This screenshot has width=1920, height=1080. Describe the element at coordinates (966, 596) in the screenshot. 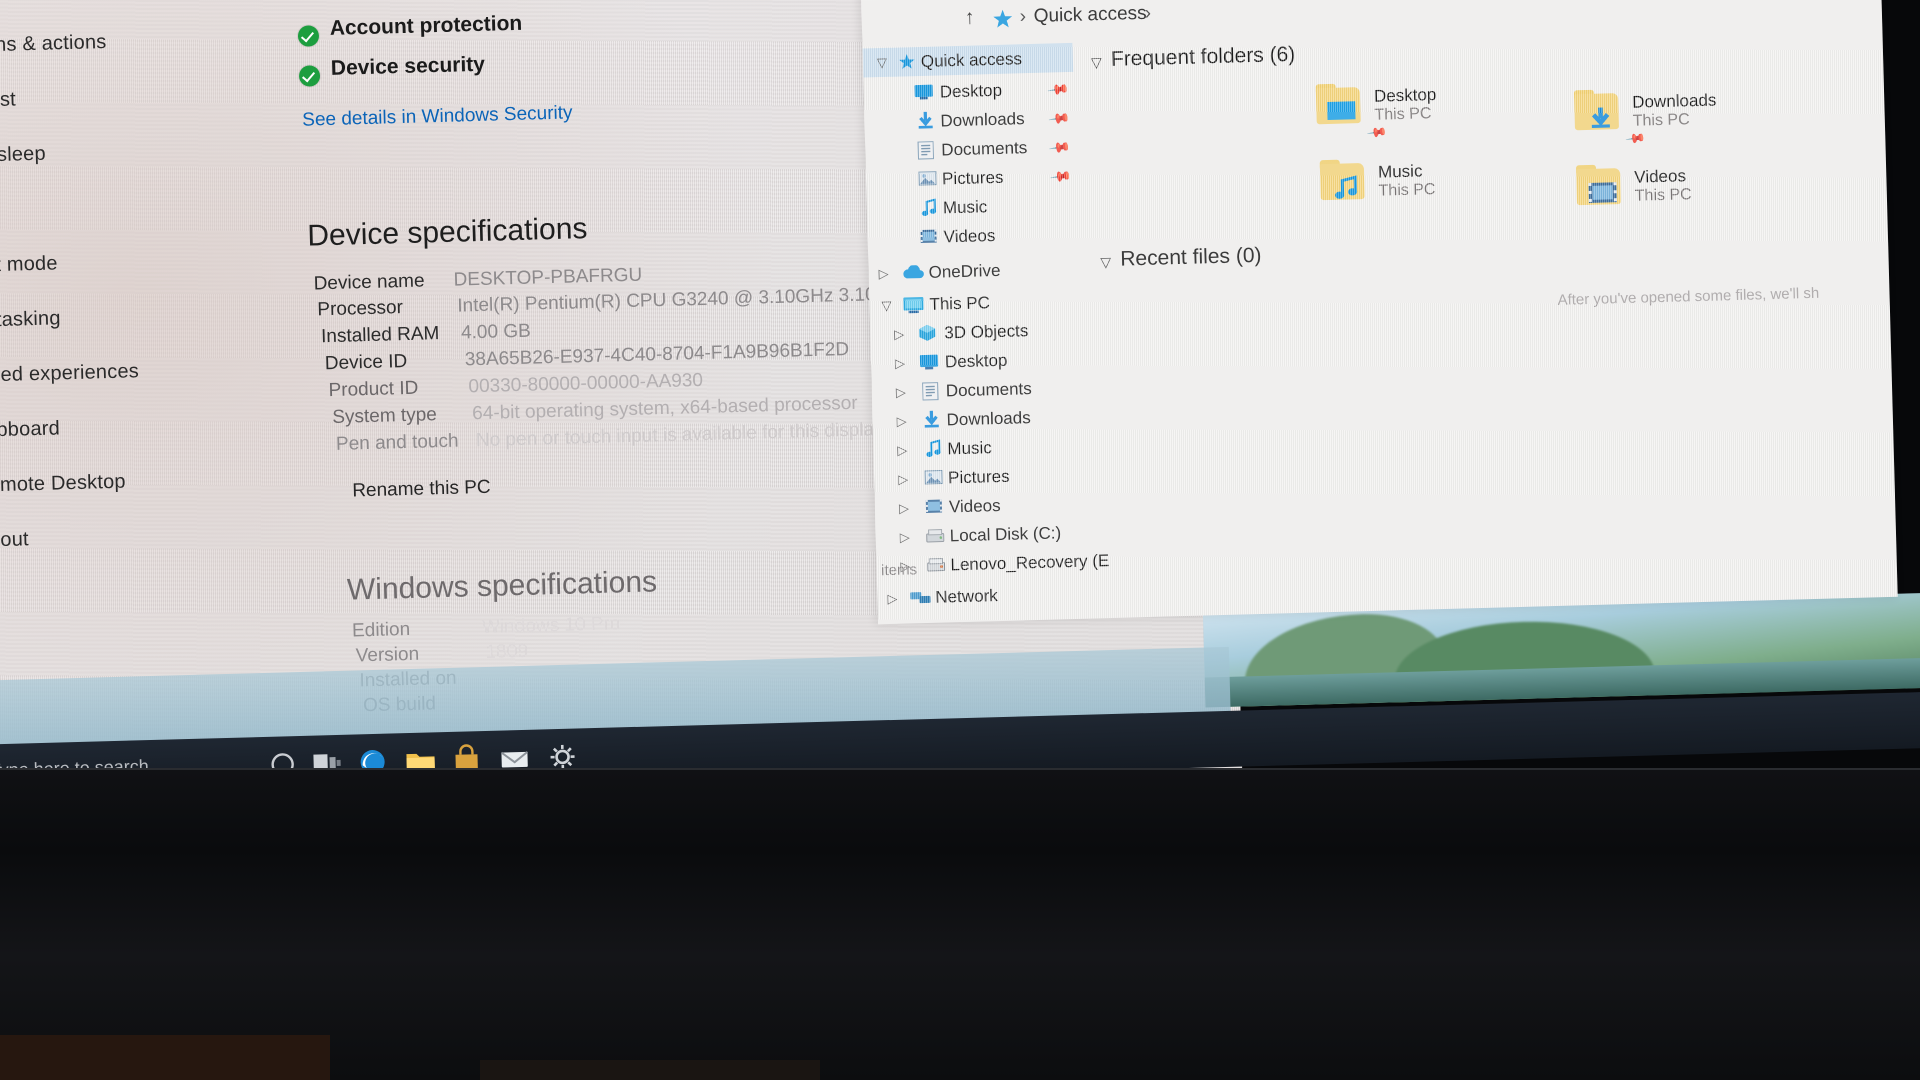

I see `tree-label-network: Network` at that location.